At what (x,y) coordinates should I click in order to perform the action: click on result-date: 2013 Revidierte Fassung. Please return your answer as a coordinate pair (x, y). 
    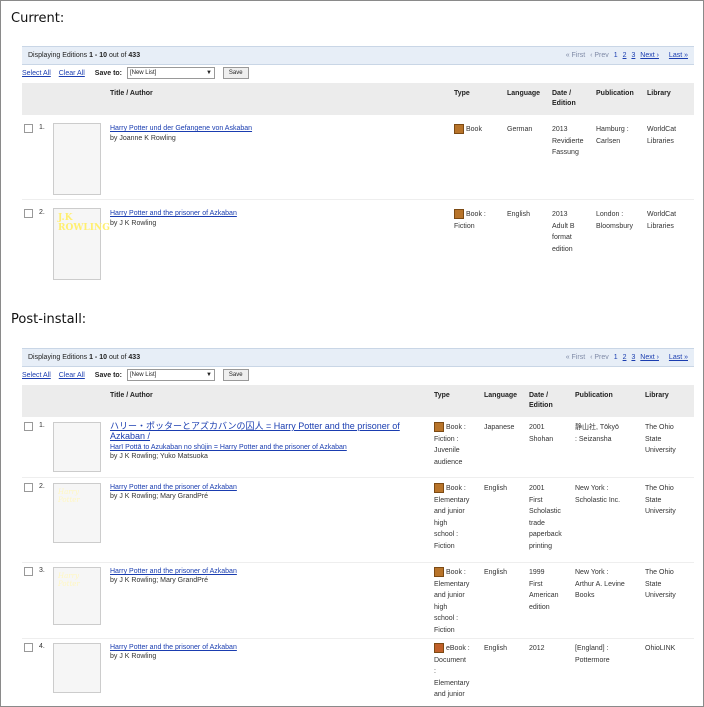
    Looking at the image, I should click on (568, 141).